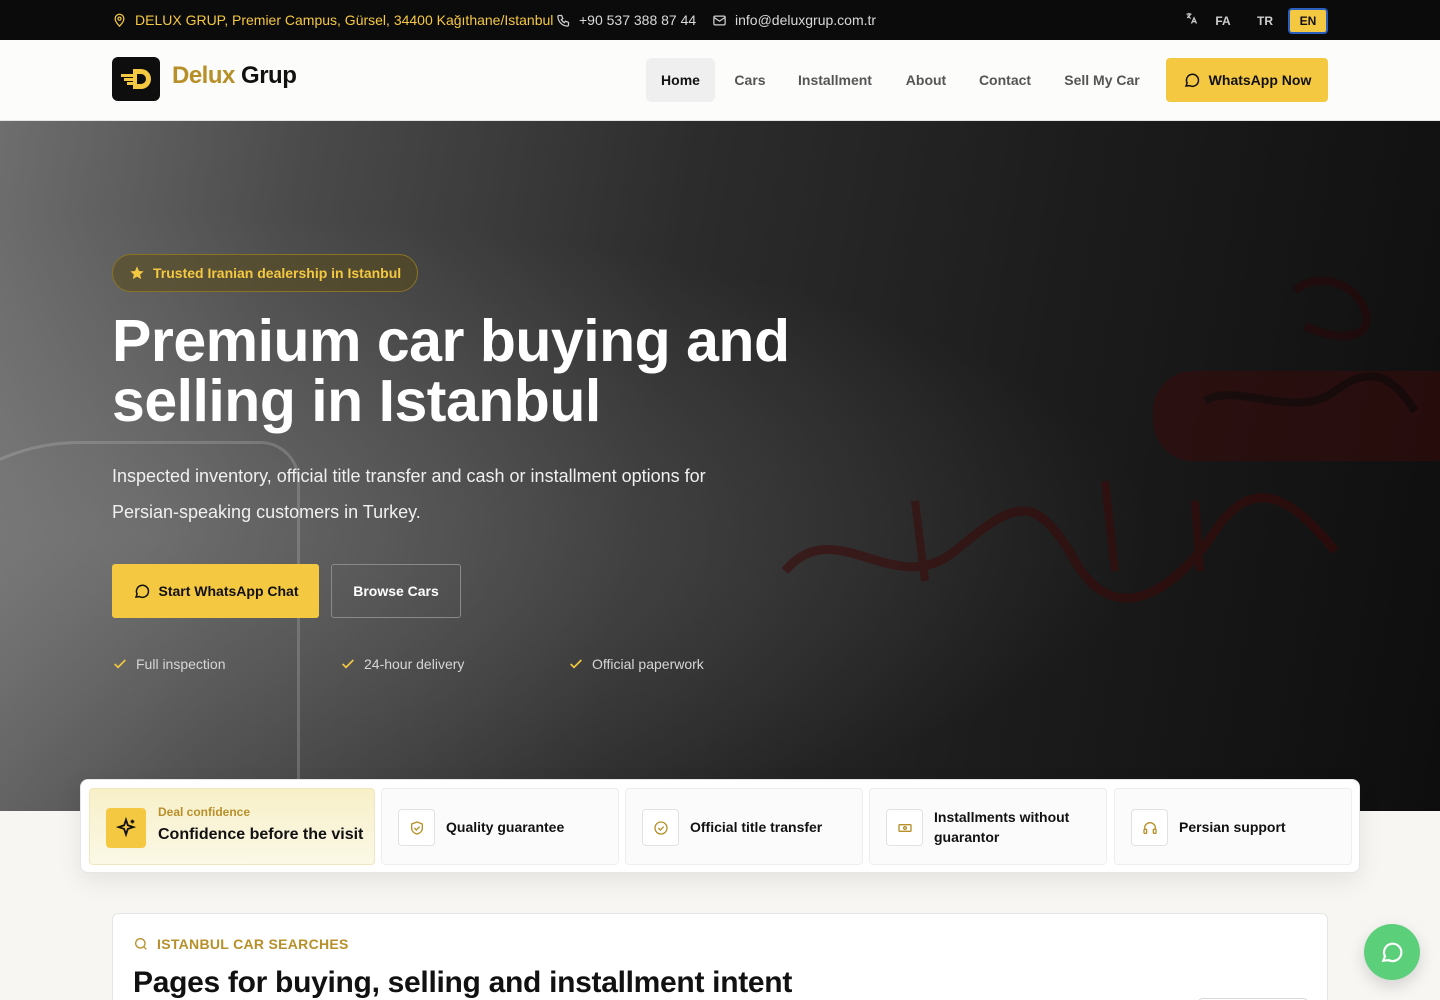 The height and width of the screenshot is (1000, 1440). Describe the element at coordinates (680, 80) in the screenshot. I see `nav-home: Home` at that location.